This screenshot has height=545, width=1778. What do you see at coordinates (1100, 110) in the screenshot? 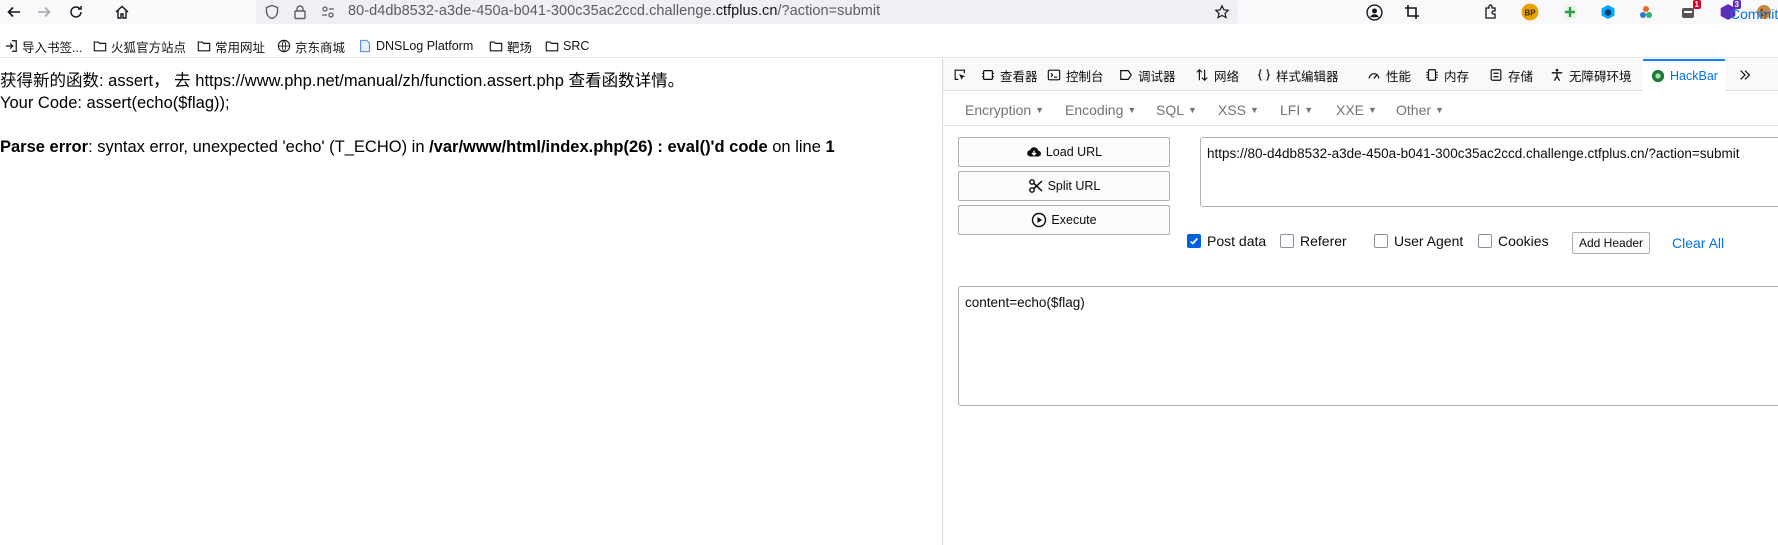
I see `menu-encoding: Encoding ▼` at bounding box center [1100, 110].